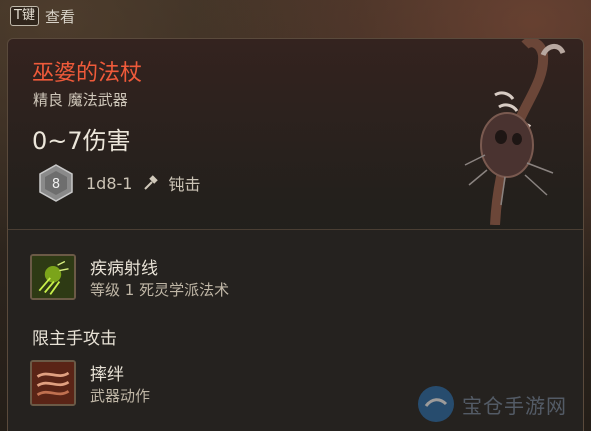  I want to click on dice-row: 8 1d8-1 钝击, so click(118, 183).